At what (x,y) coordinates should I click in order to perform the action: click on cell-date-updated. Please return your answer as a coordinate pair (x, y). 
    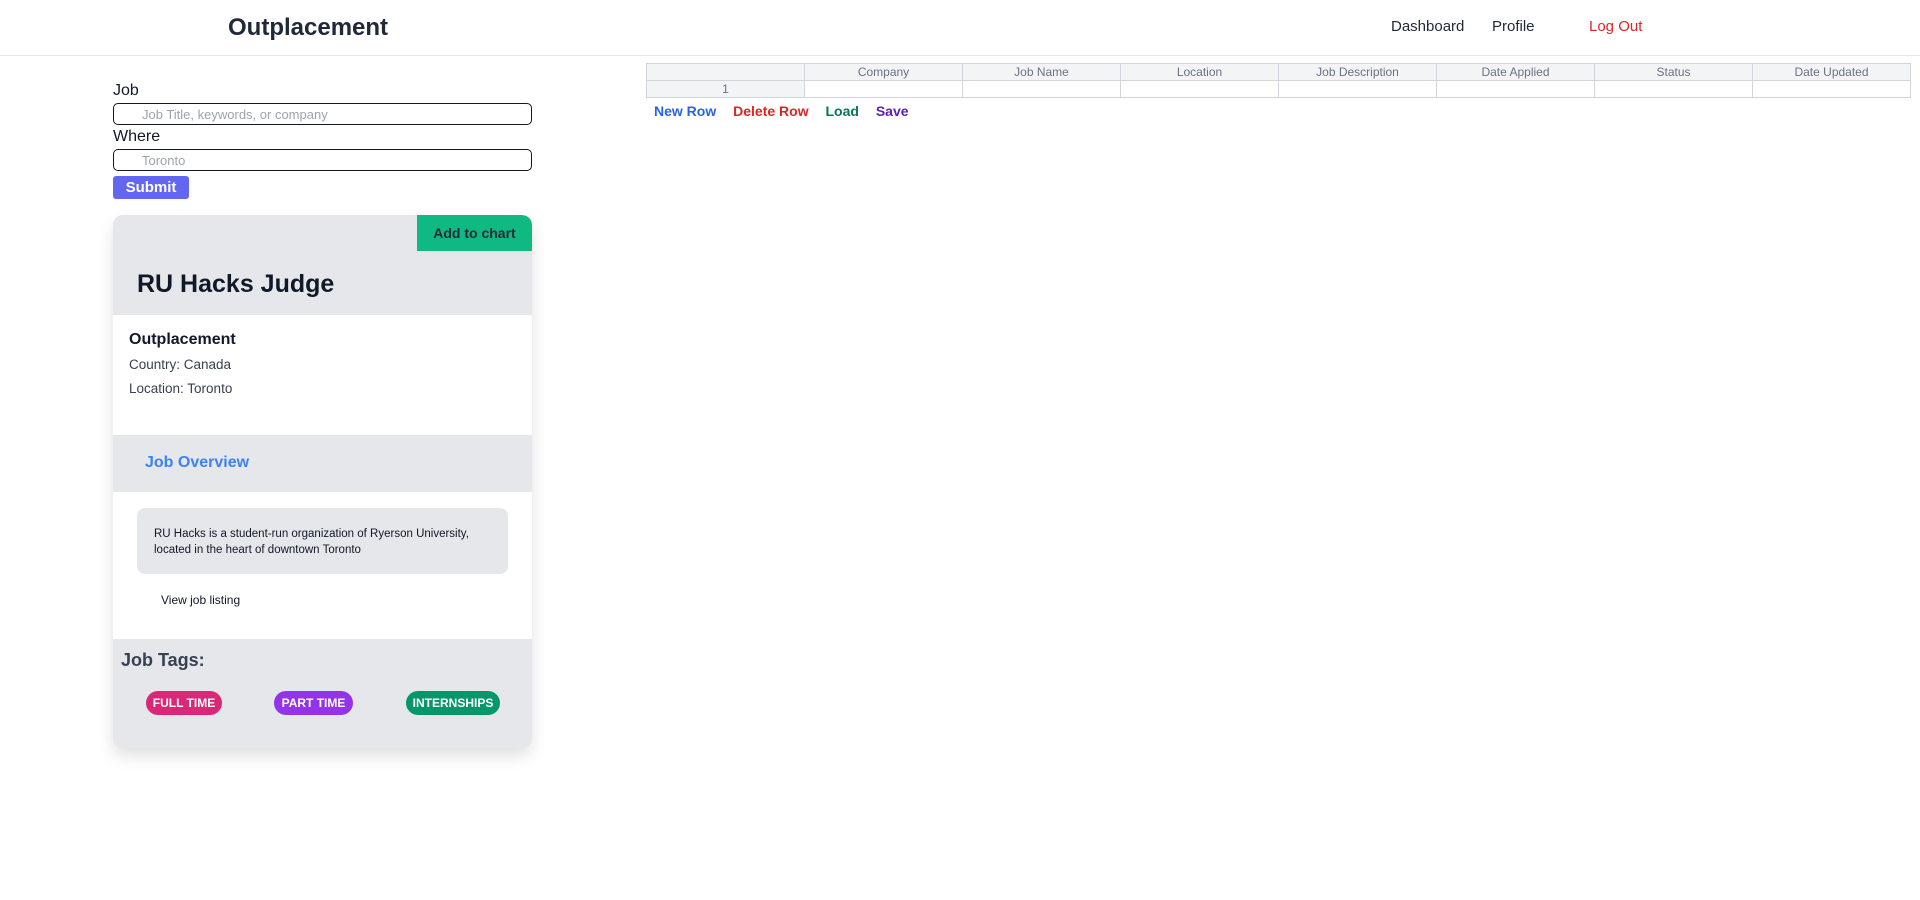
    Looking at the image, I should click on (1831, 89).